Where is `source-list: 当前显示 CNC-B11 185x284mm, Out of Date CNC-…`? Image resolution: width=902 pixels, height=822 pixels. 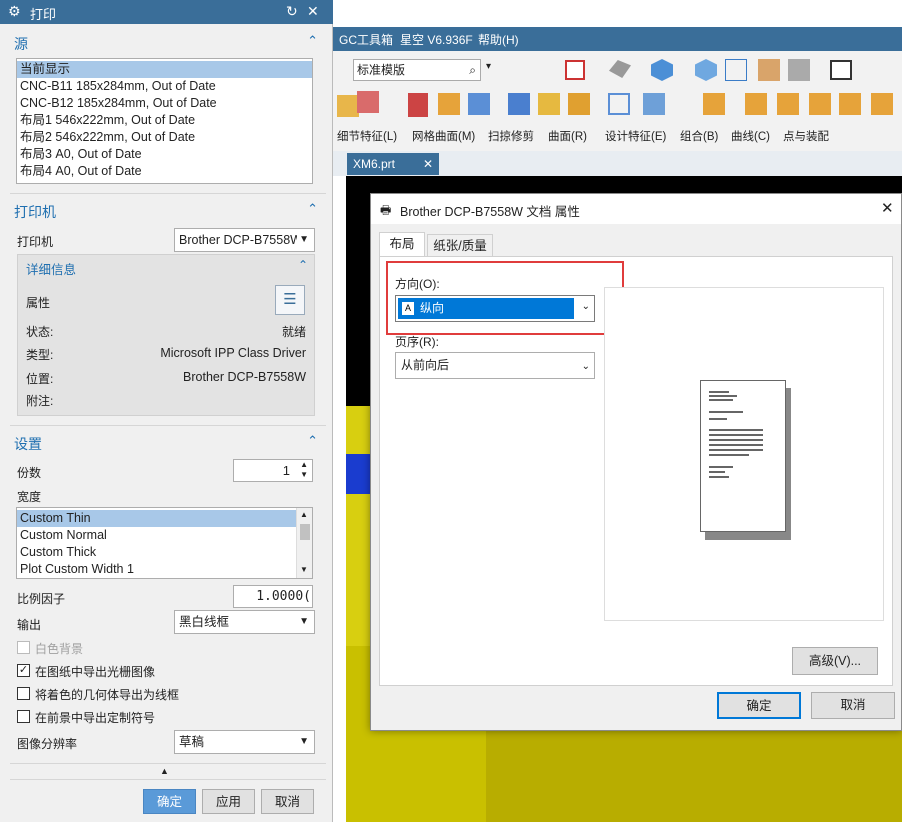 source-list: 当前显示 CNC-B11 185x284mm, Out of Date CNC-… is located at coordinates (164, 121).